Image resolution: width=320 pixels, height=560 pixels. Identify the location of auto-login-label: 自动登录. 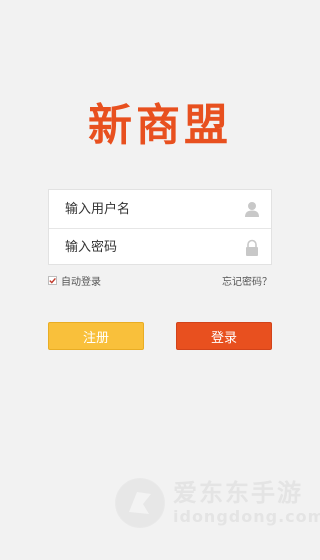
(81, 282).